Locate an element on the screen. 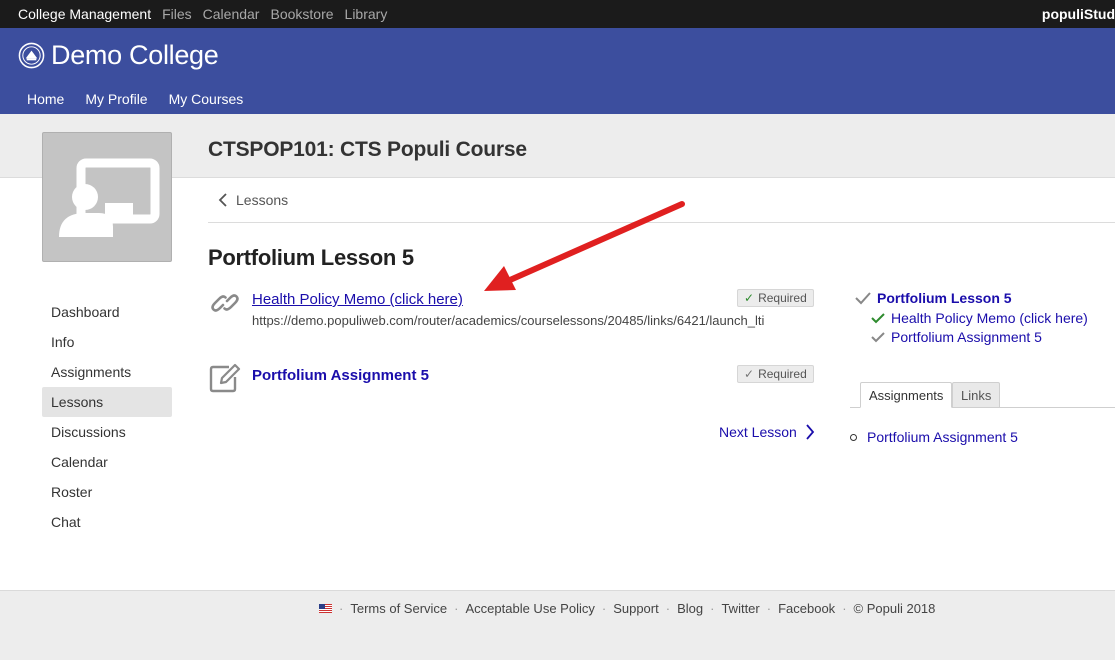 The height and width of the screenshot is (660, 1115). us-flag-icon is located at coordinates (325, 608).